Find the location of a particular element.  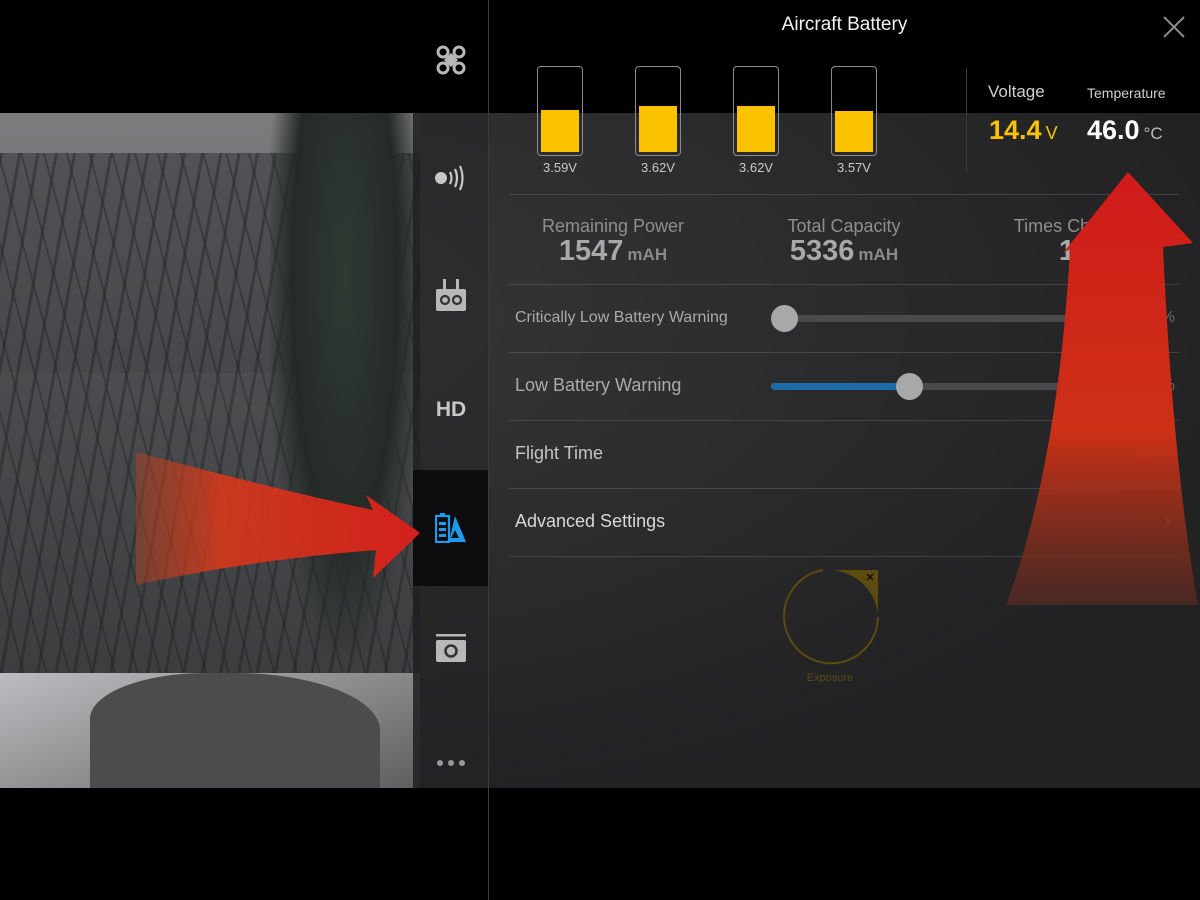

hd-label: HD is located at coordinates (451, 409).